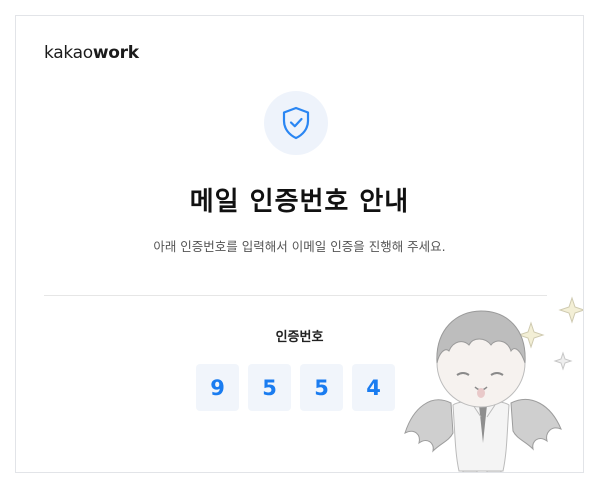  What do you see at coordinates (68, 53) in the screenshot?
I see `logo-text-light: kakao` at bounding box center [68, 53].